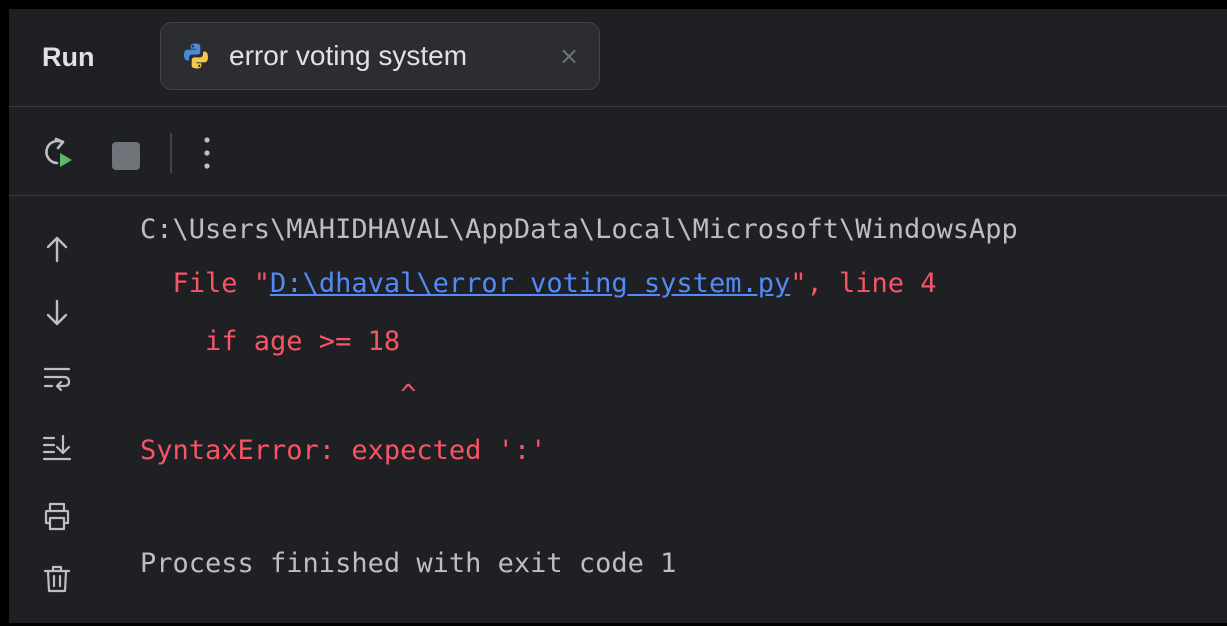 The image size is (1227, 626). I want to click on console-line-finished: Process finished with exit code 1, so click(408, 563).